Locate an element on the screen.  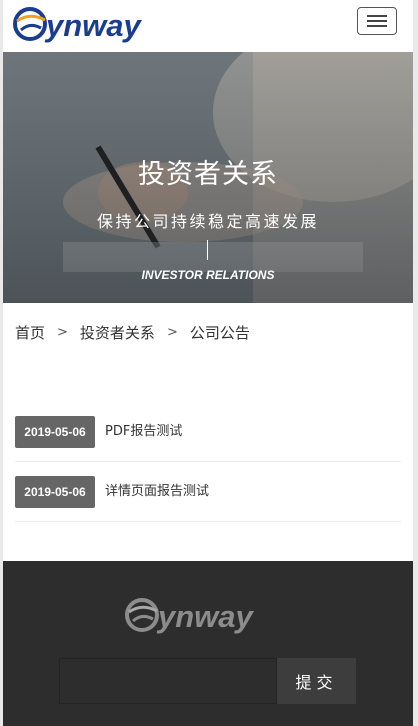
breadcrumb-announcements: 公司公告 is located at coordinates (220, 332).